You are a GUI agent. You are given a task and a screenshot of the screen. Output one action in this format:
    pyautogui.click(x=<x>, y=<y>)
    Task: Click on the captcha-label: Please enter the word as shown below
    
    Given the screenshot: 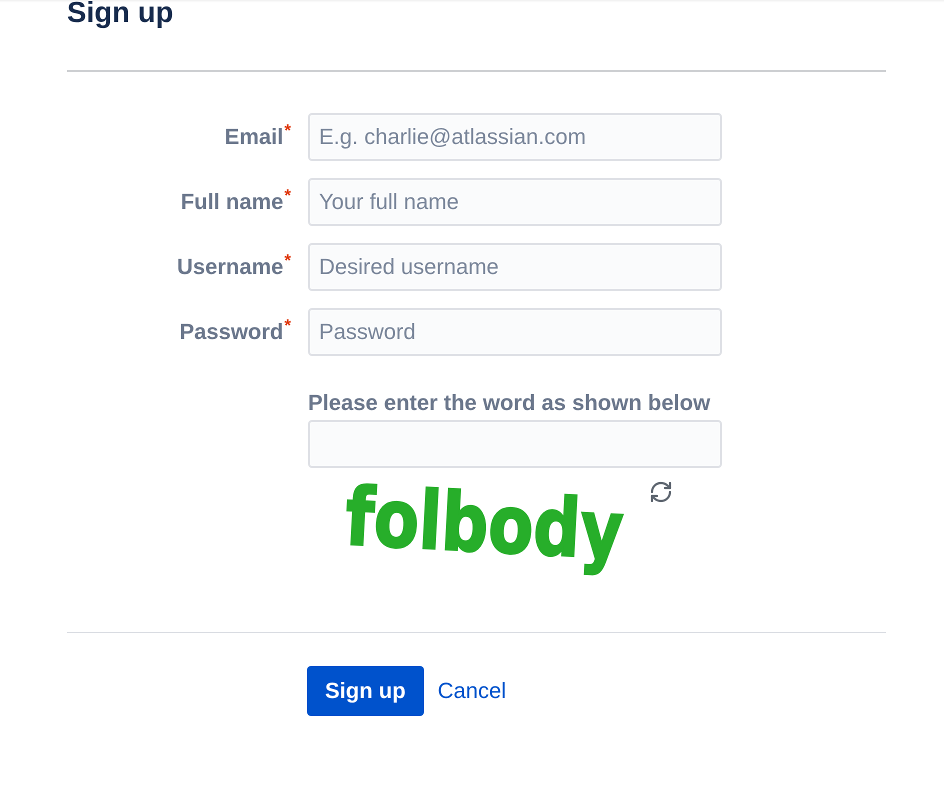 What is the action you would take?
    pyautogui.click(x=509, y=403)
    